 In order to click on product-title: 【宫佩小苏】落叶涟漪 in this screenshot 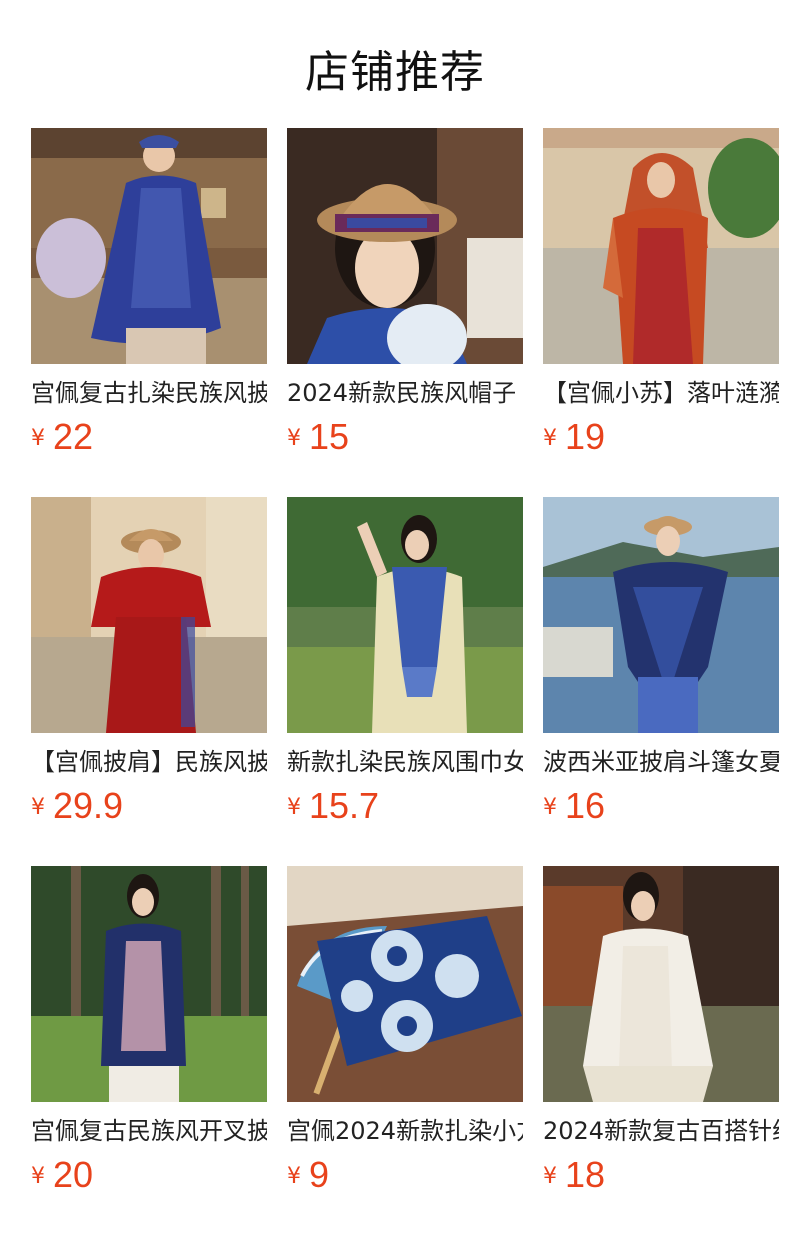, I will do `click(661, 393)`.